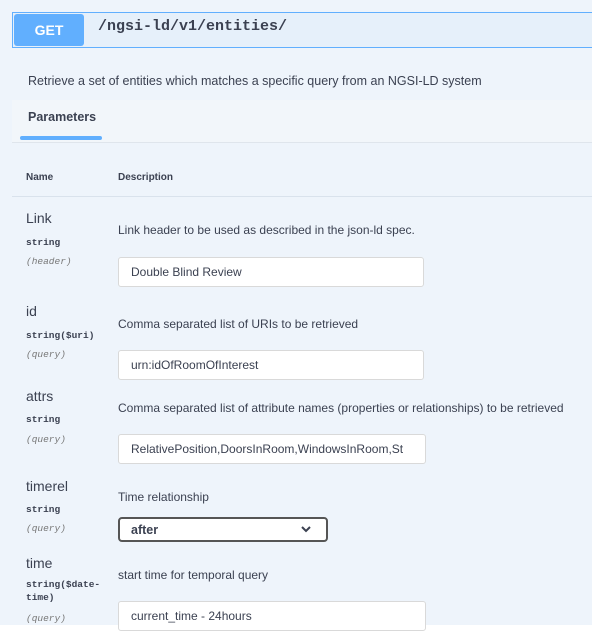  What do you see at coordinates (40, 396) in the screenshot?
I see `param-name-attrs: attrs` at bounding box center [40, 396].